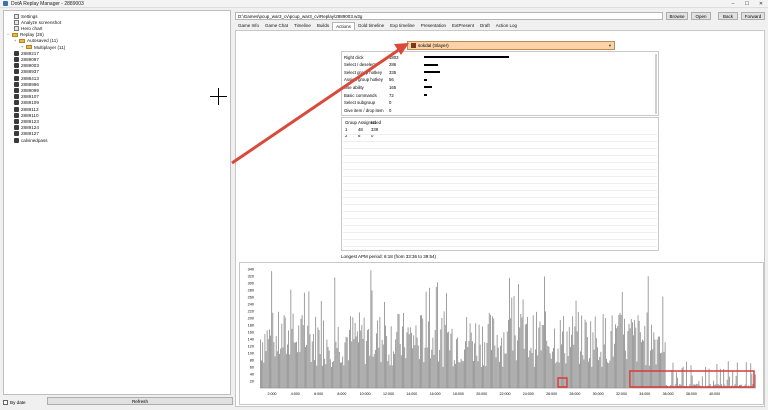  Describe the element at coordinates (316, 106) in the screenshot. I see `annotation-arrow-line` at that location.